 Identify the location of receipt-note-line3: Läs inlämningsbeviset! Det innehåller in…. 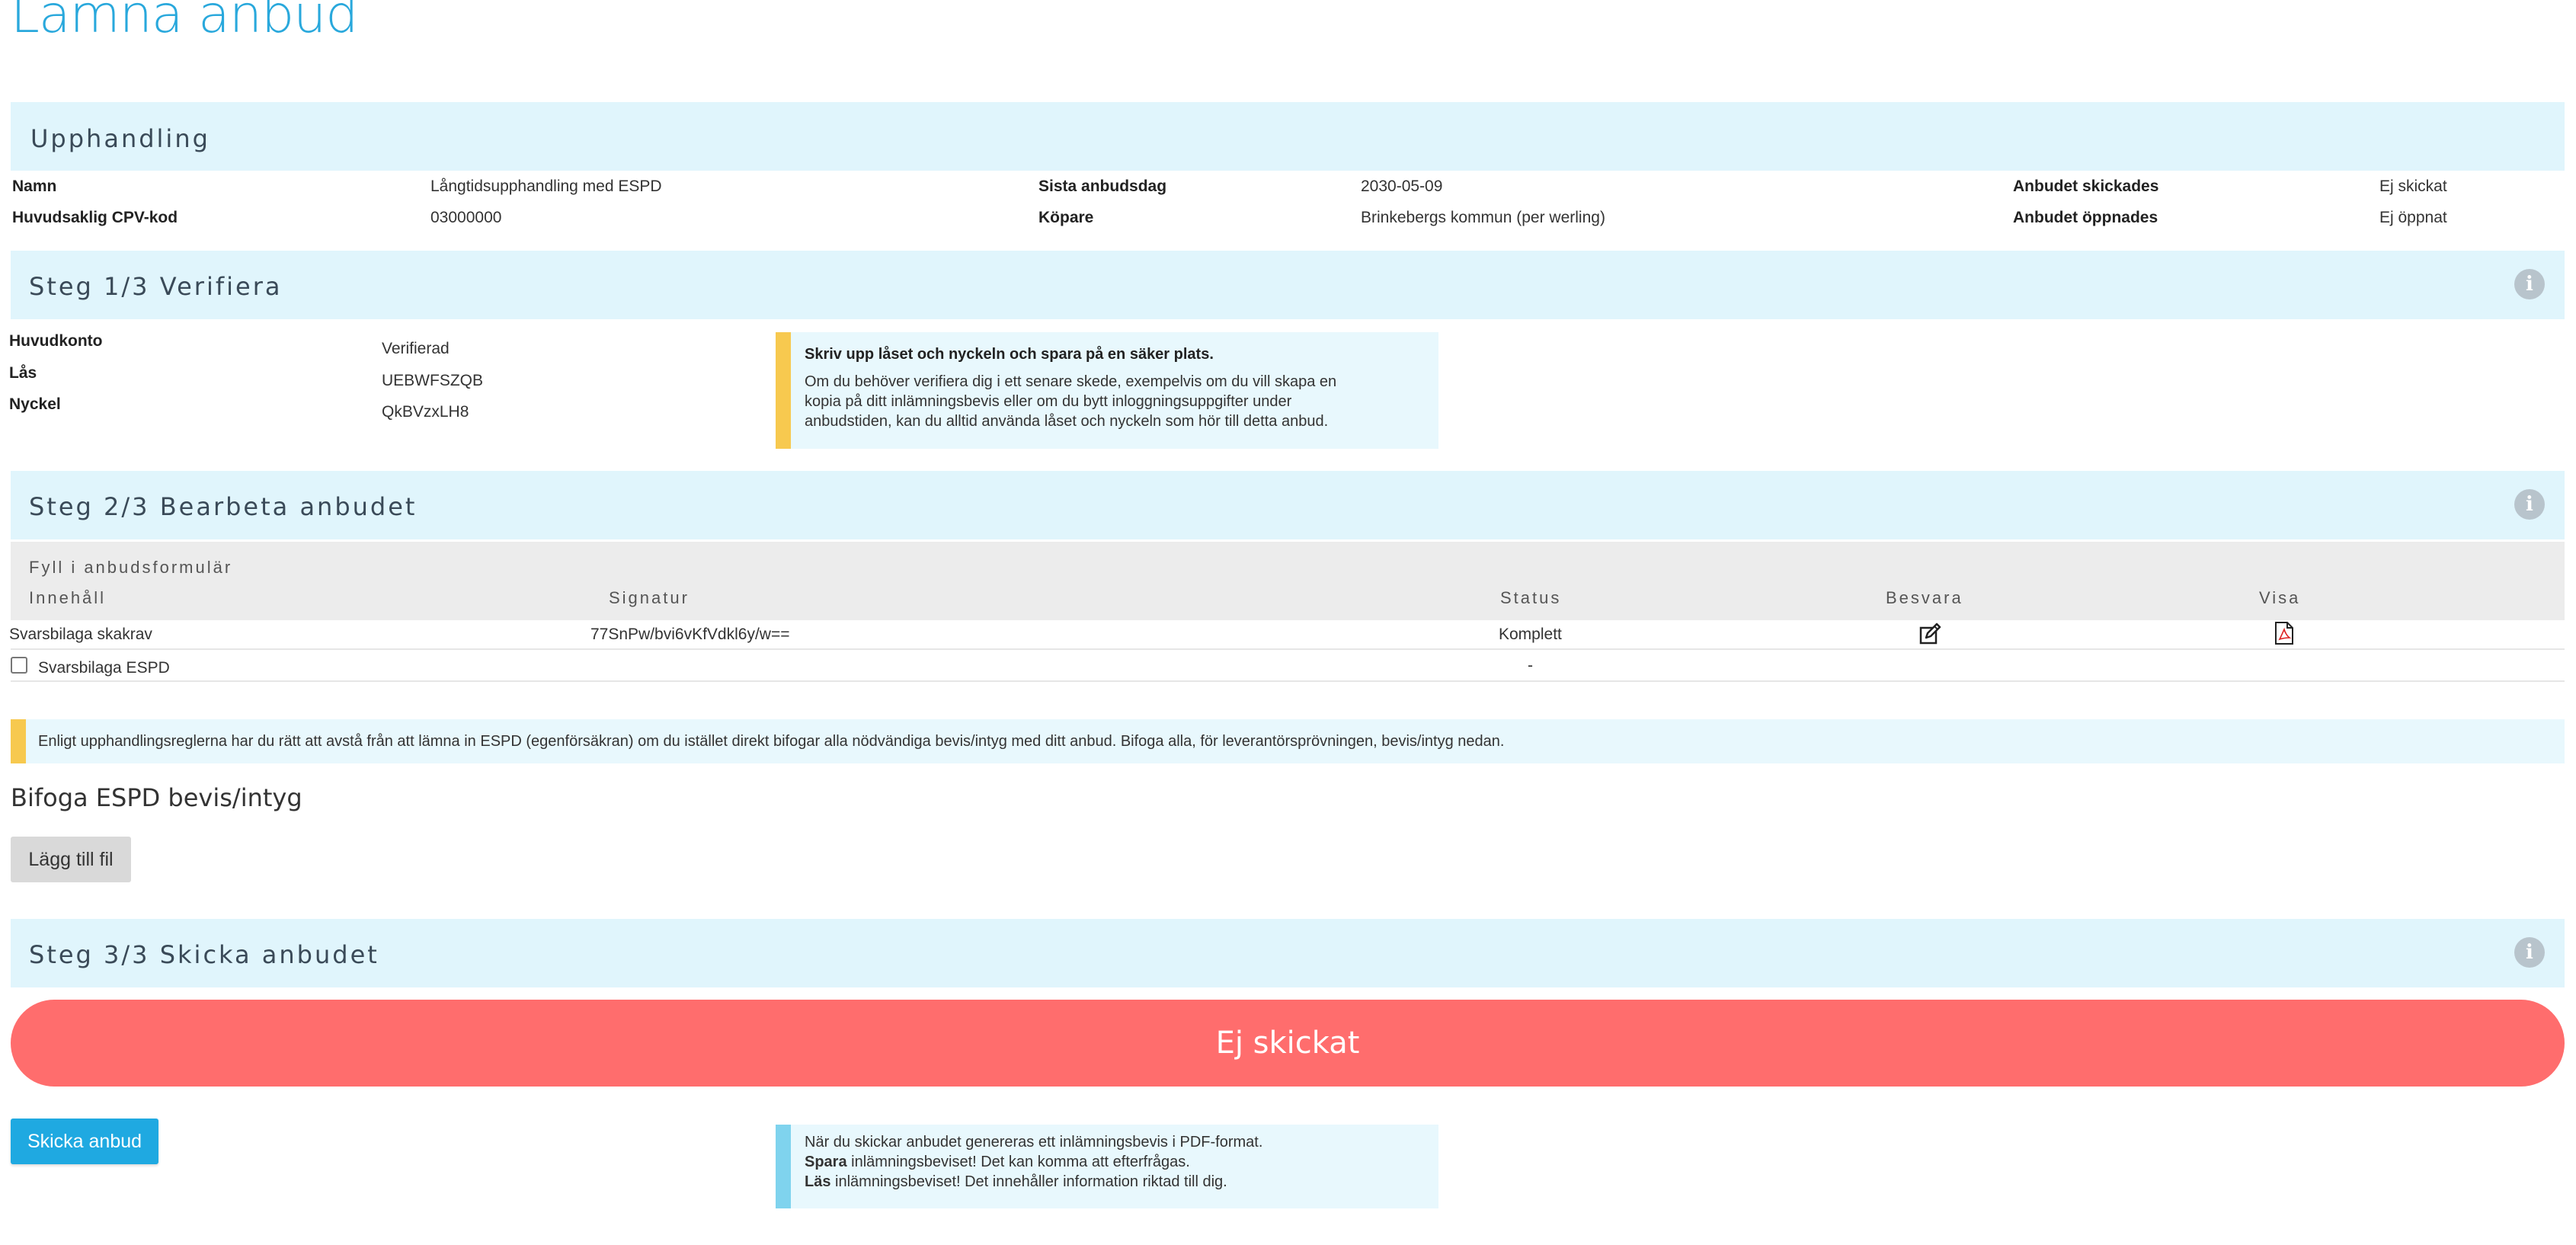
(1016, 1182).